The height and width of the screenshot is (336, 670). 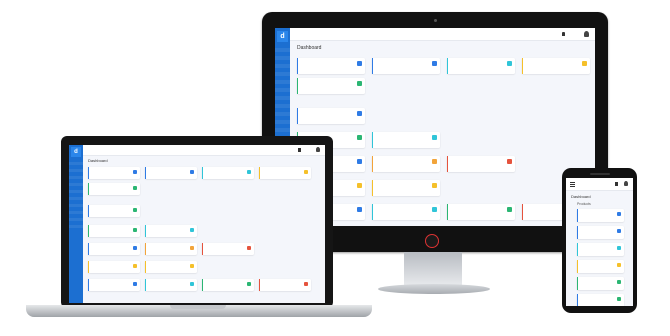 I want to click on menu-icon, so click(x=572, y=182).